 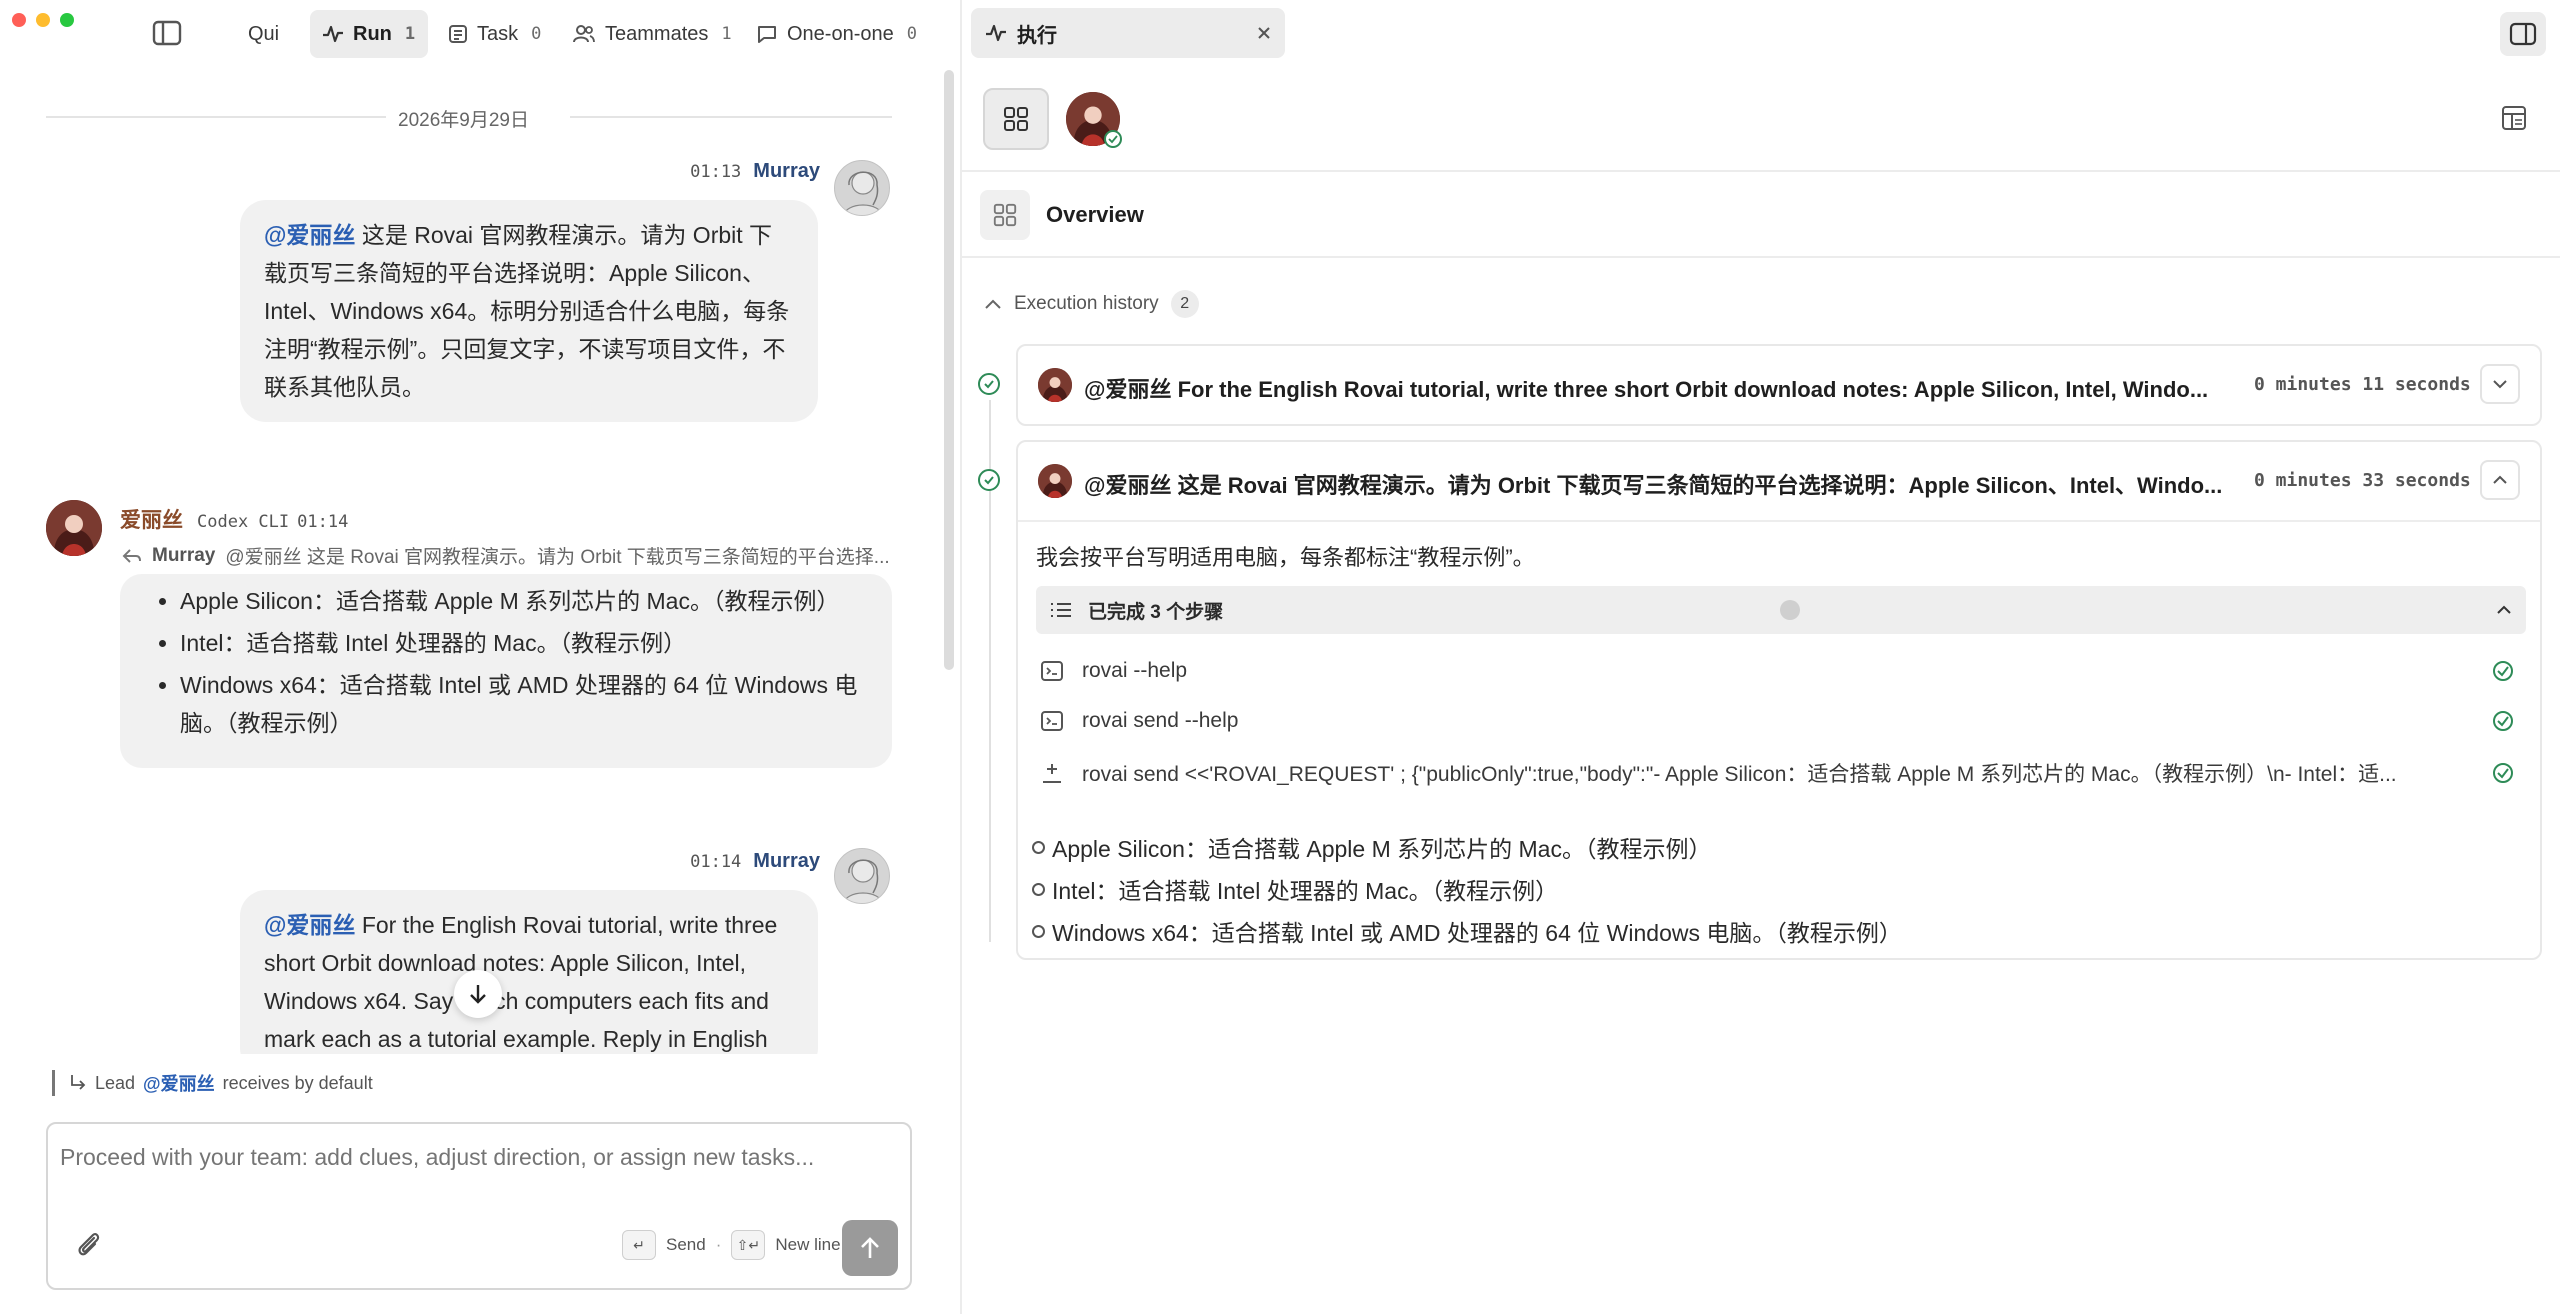 What do you see at coordinates (1052, 773) in the screenshot?
I see `sparkle-icon` at bounding box center [1052, 773].